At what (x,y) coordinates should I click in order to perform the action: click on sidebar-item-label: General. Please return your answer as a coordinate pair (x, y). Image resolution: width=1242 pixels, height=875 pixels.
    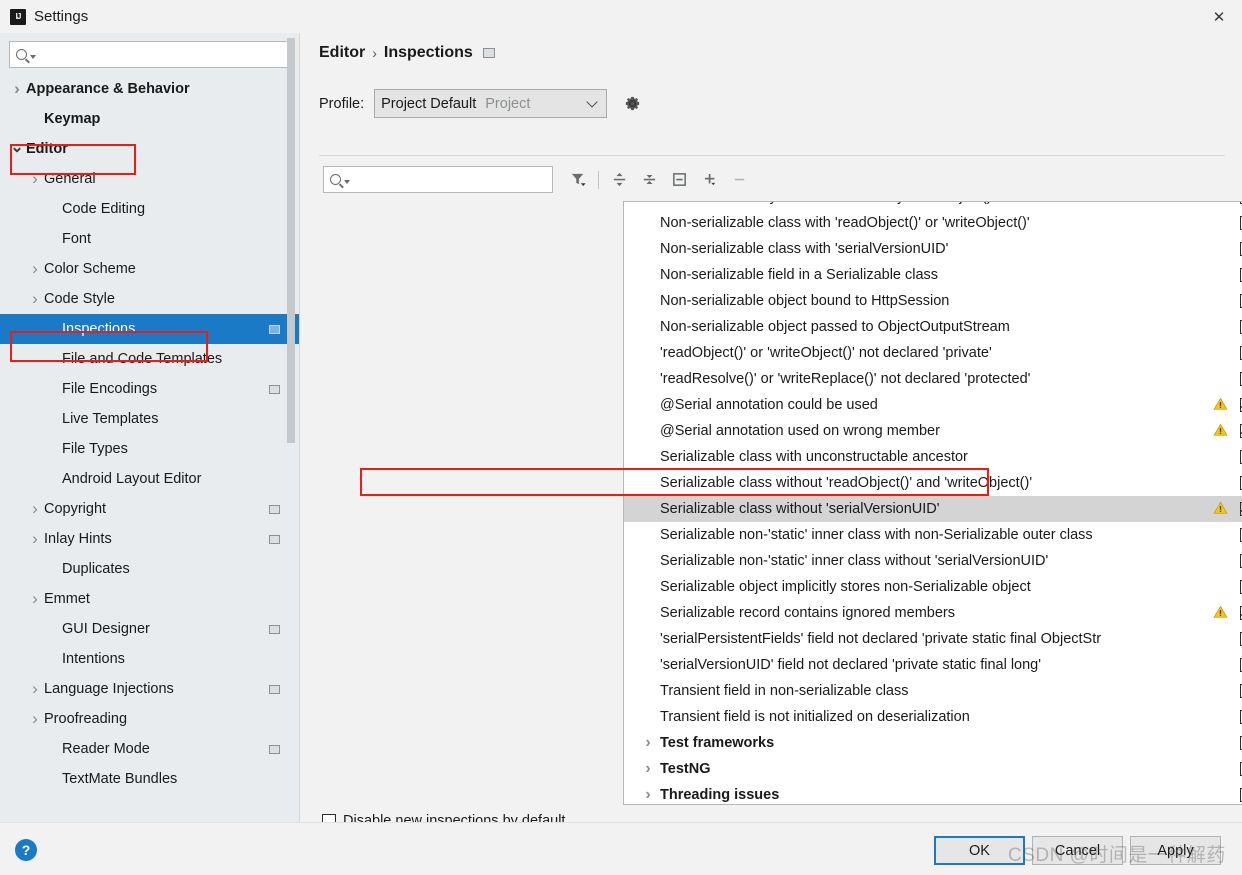
    Looking at the image, I should click on (70, 179).